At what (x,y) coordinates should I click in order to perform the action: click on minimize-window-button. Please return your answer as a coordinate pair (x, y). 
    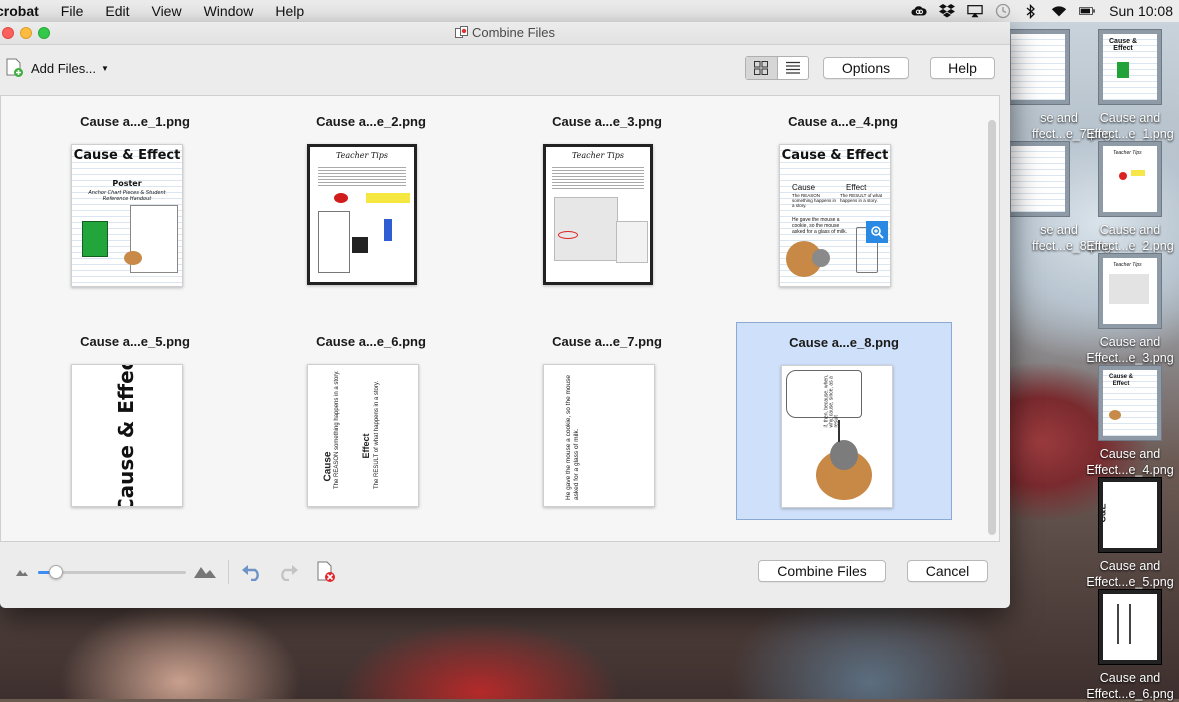
    Looking at the image, I should click on (26, 33).